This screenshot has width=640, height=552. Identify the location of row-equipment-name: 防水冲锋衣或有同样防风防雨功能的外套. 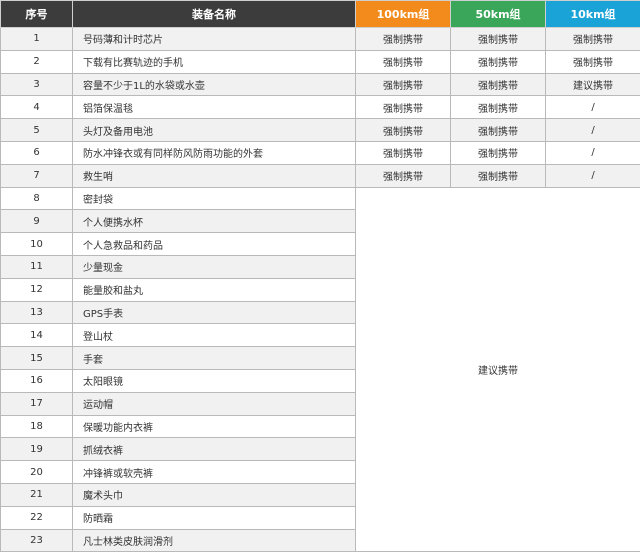
(214, 152).